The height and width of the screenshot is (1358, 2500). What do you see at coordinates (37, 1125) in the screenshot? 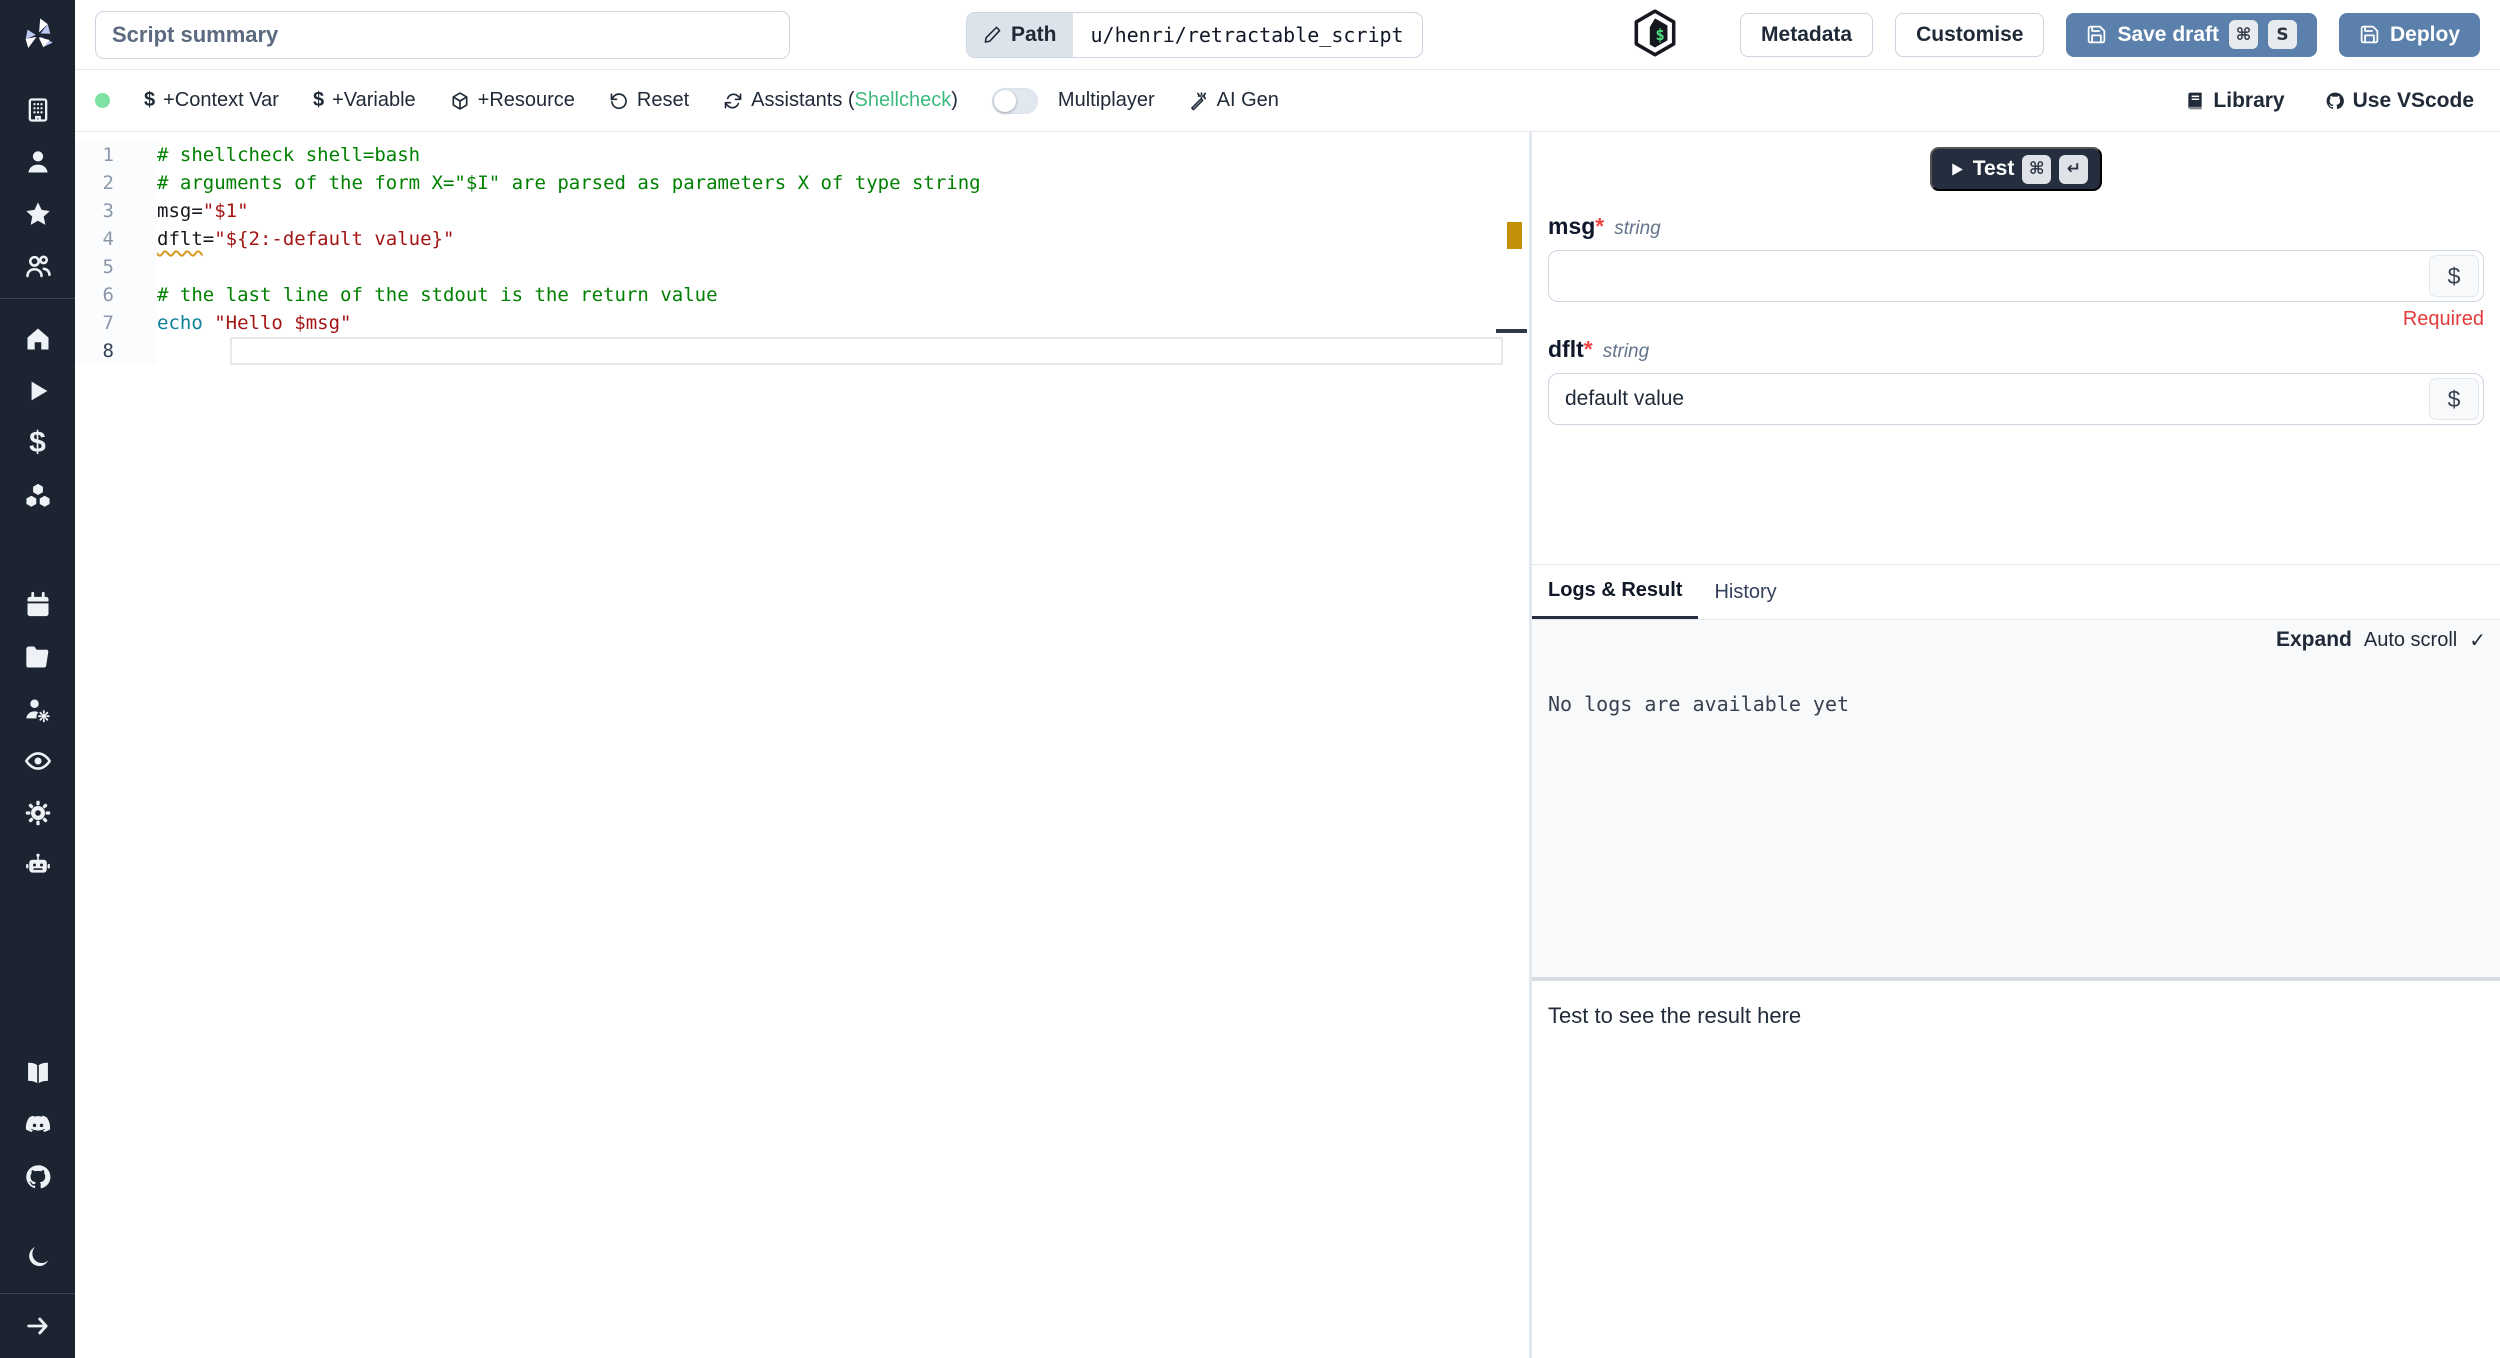
I see `sidebar-item-discord` at bounding box center [37, 1125].